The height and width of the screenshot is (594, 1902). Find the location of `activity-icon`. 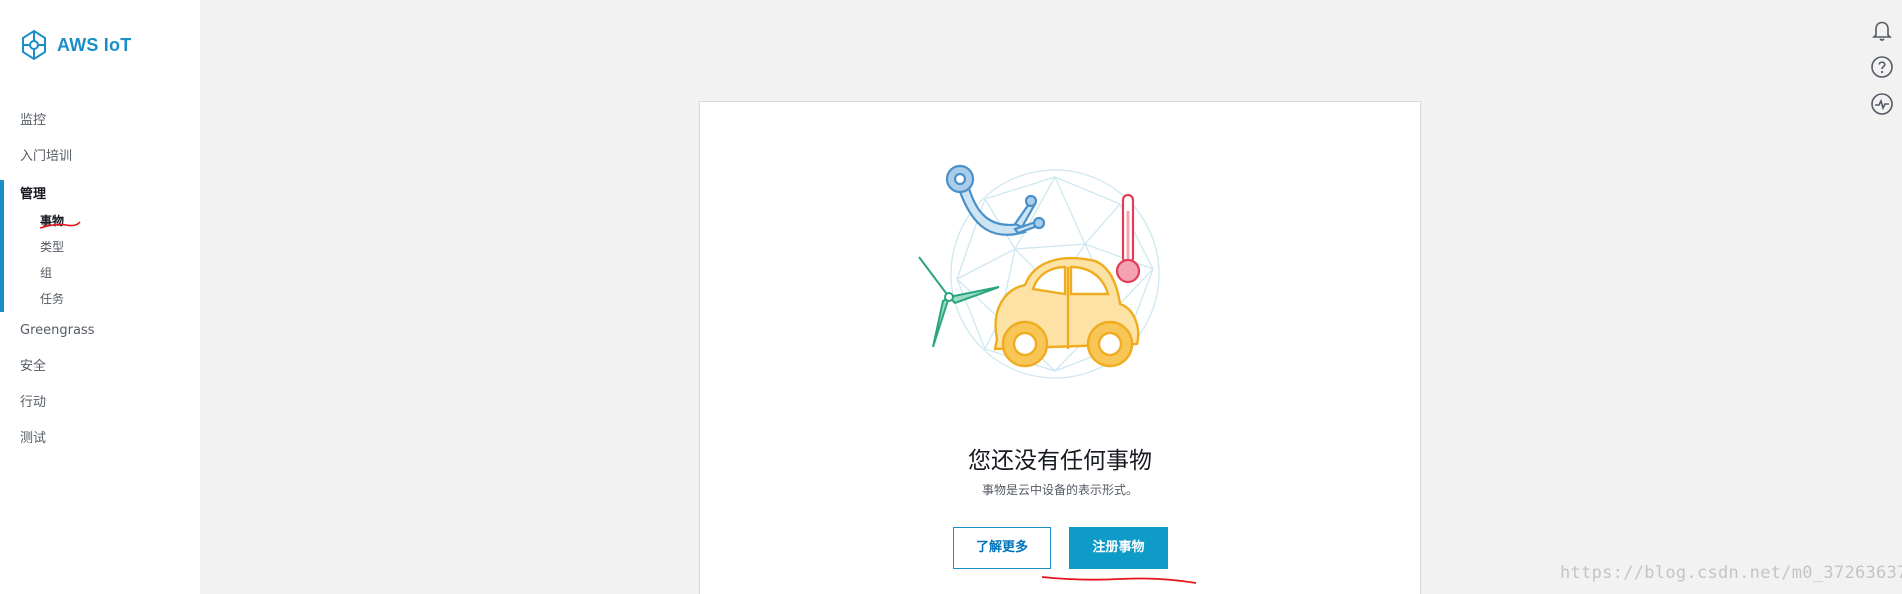

activity-icon is located at coordinates (1882, 104).